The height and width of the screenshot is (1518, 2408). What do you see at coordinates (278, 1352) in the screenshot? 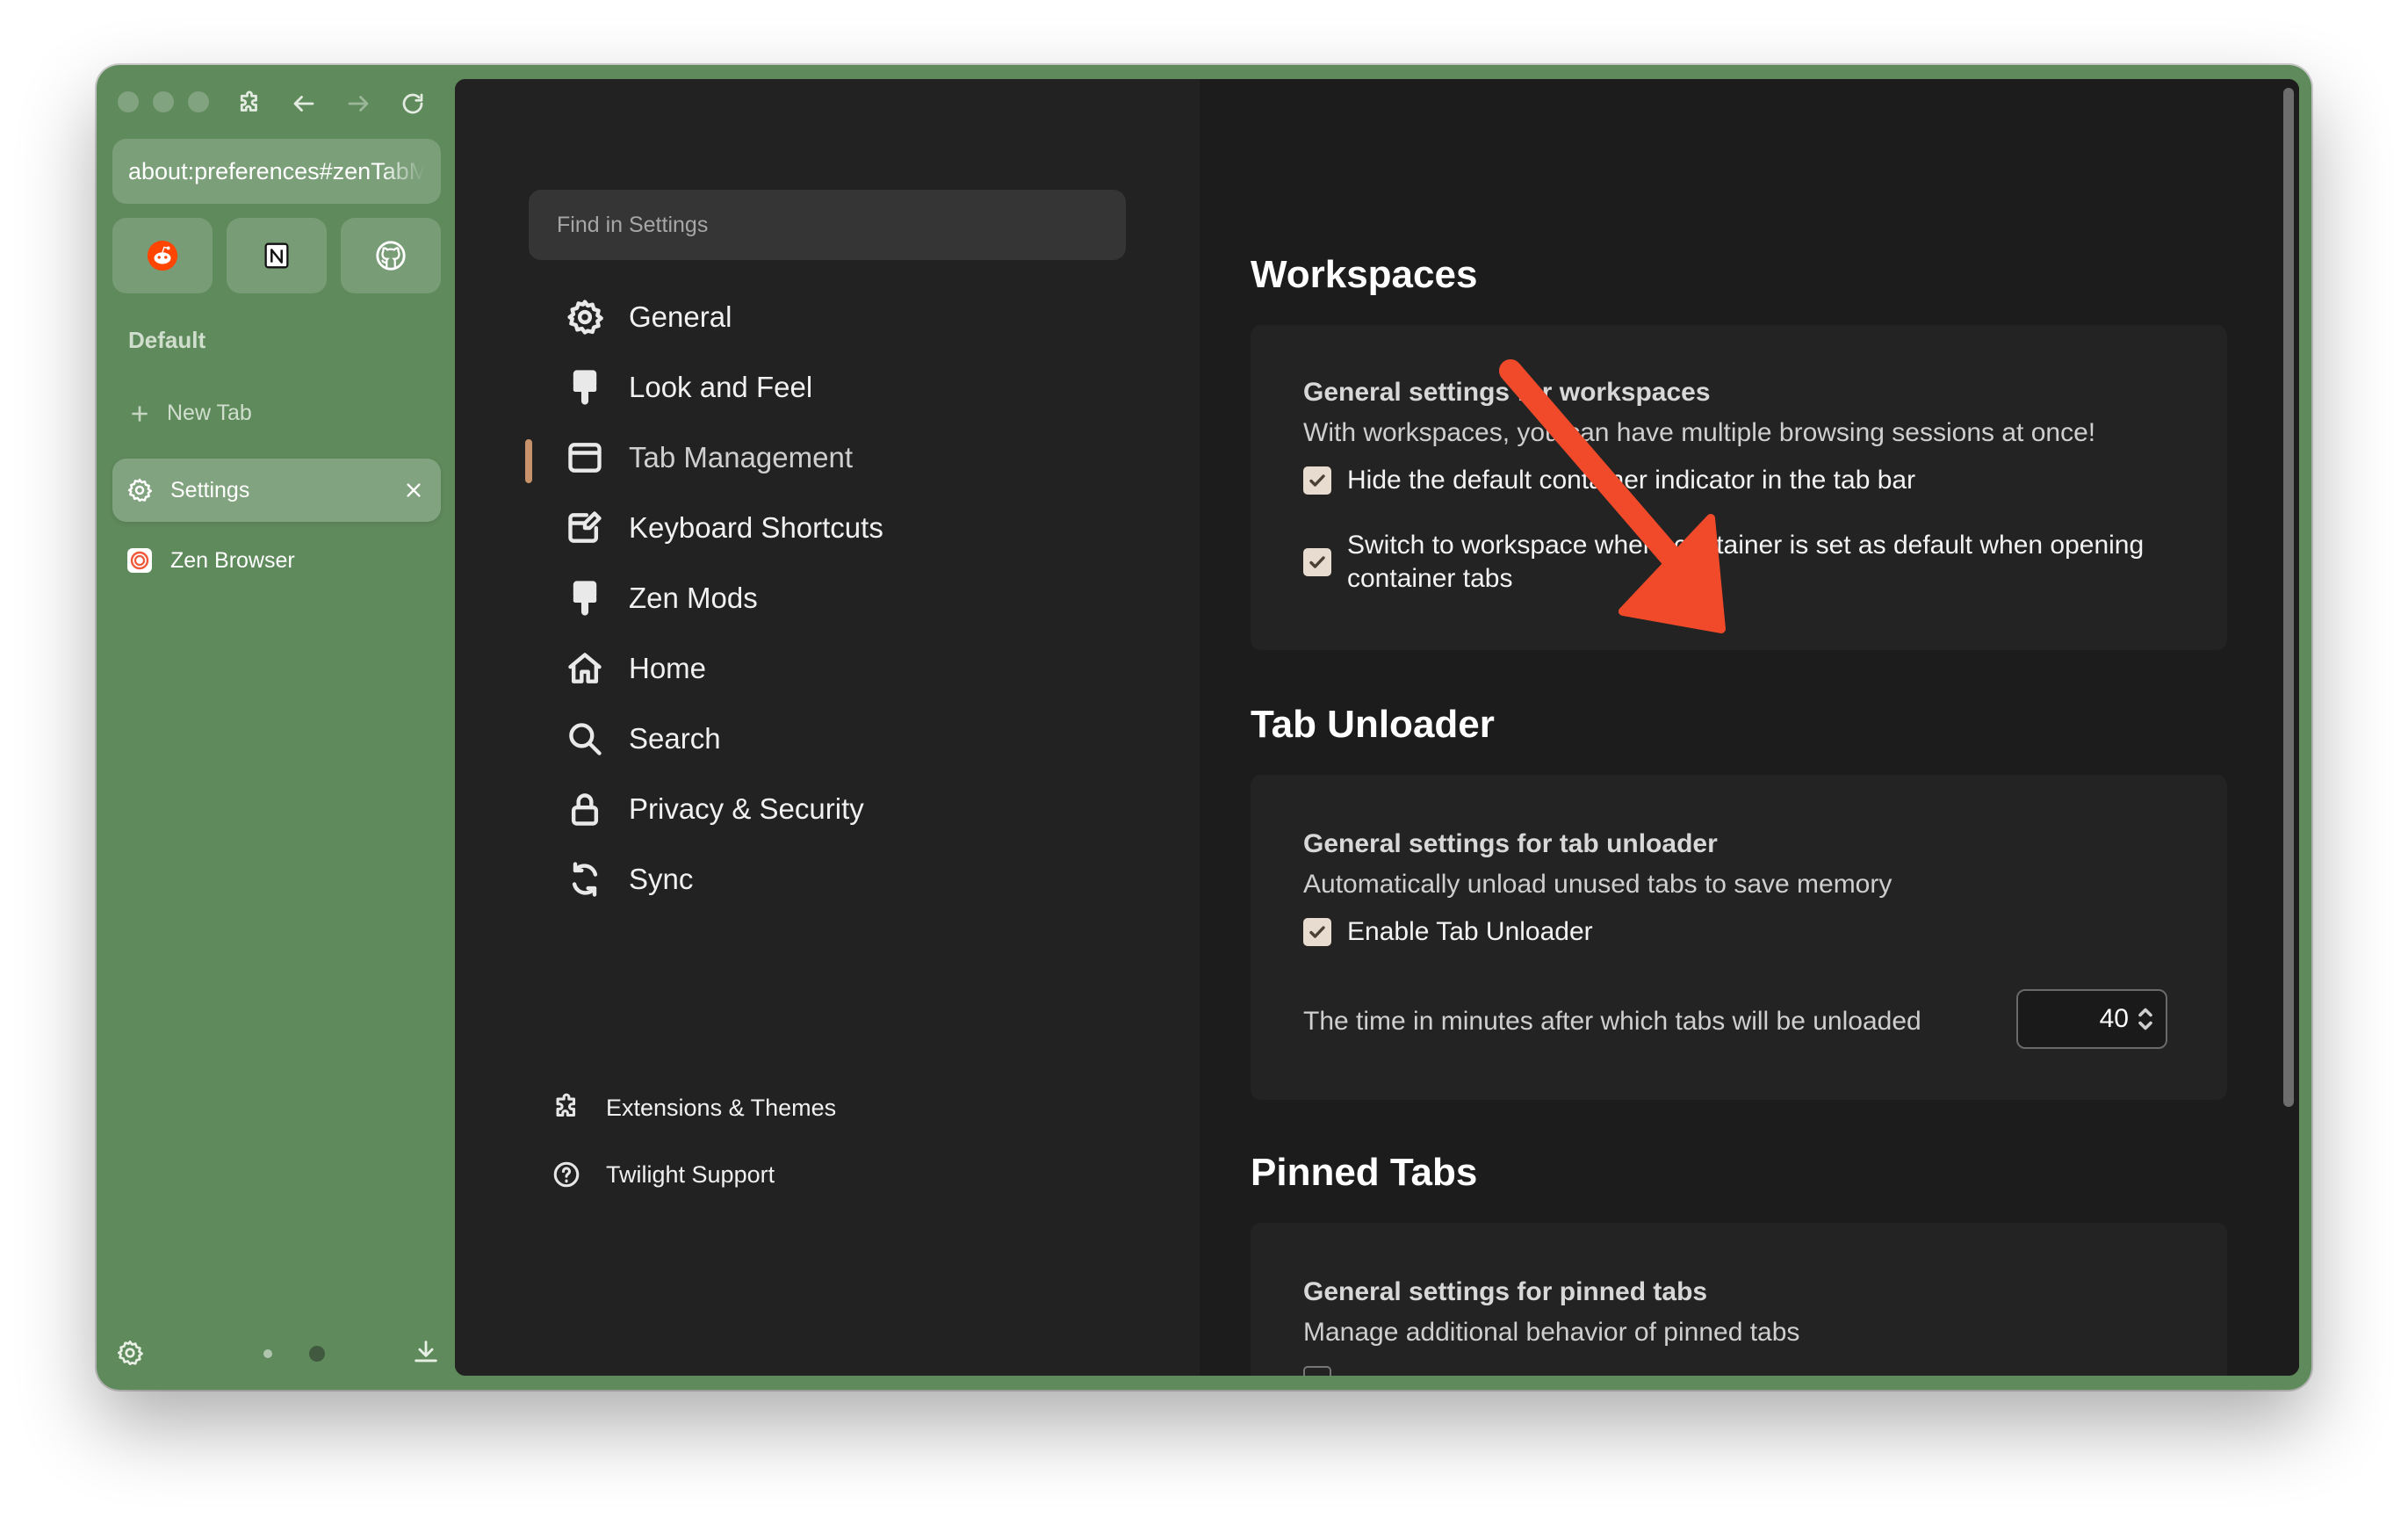
I see `sidebar-bottom-bar` at bounding box center [278, 1352].